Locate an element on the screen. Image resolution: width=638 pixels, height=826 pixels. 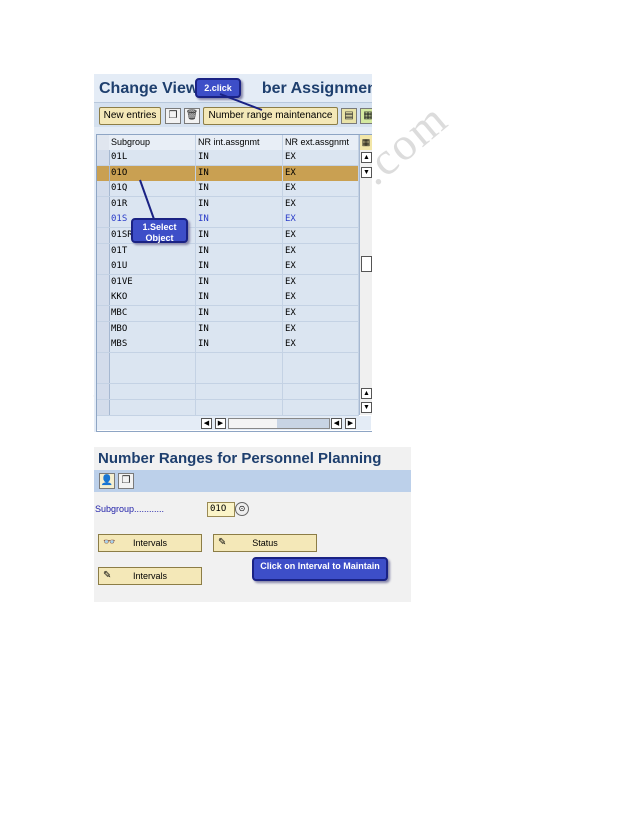
scroll-right-icon: ▶ is located at coordinates (220, 423).